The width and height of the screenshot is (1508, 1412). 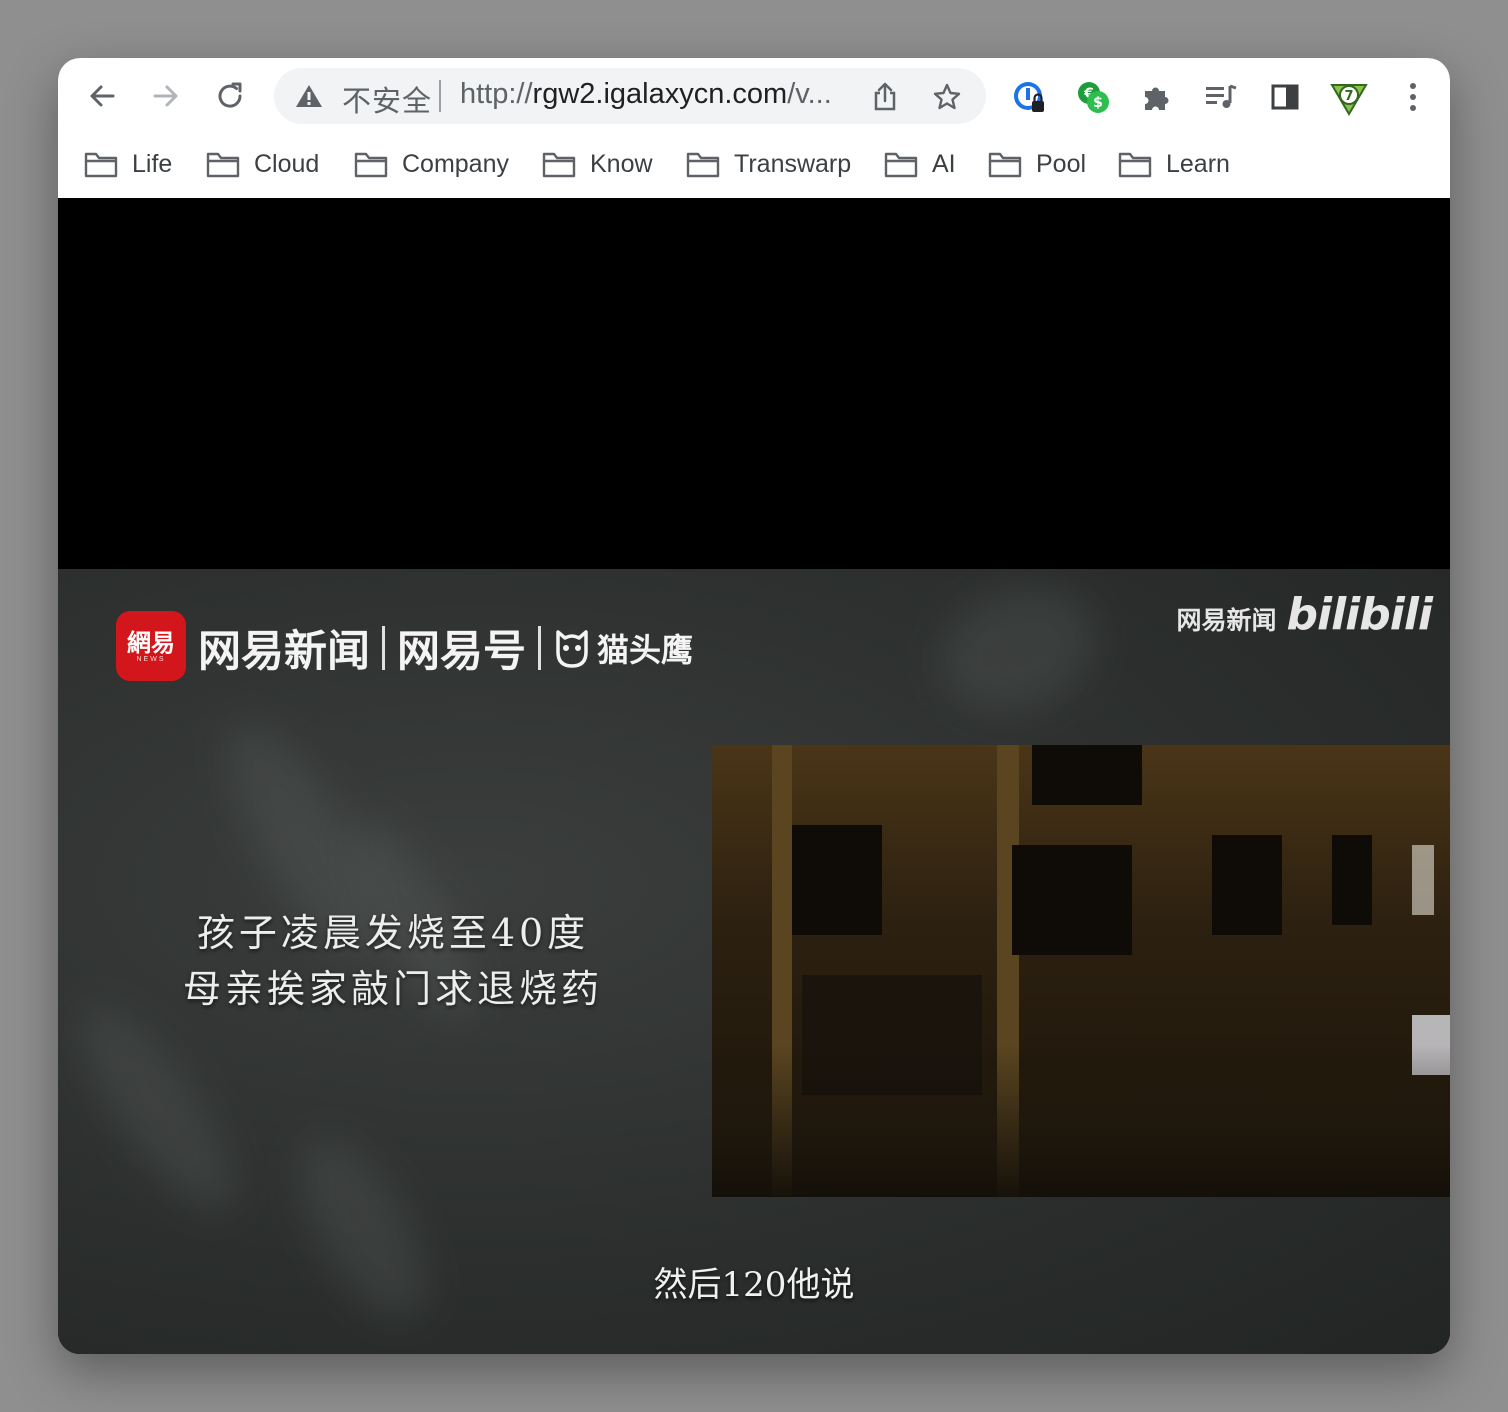 What do you see at coordinates (660, 94) in the screenshot?
I see `url-host: rgw2.igalaxycn.com` at bounding box center [660, 94].